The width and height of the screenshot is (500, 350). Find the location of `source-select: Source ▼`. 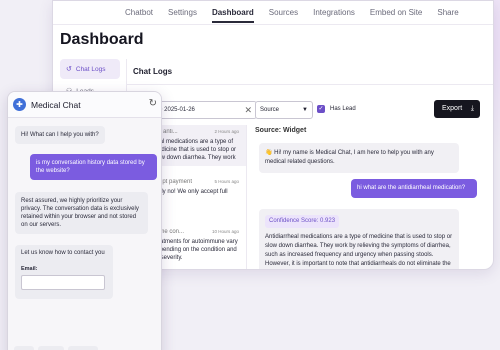

source-select: Source ▼ is located at coordinates (284, 110).